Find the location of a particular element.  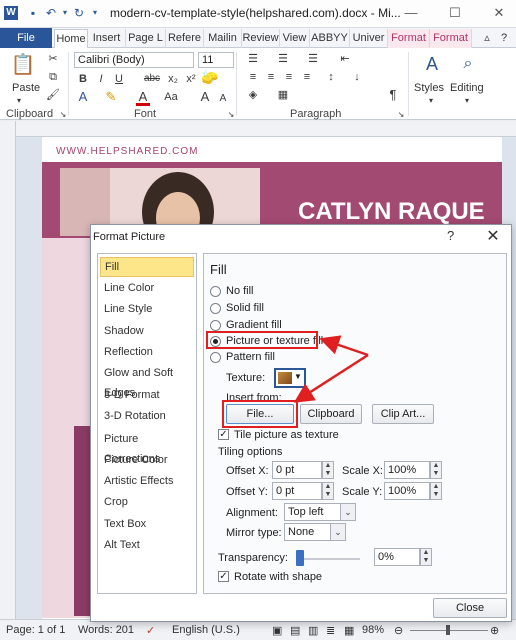

arrow-to-file-button is located at coordinates (331, 378).